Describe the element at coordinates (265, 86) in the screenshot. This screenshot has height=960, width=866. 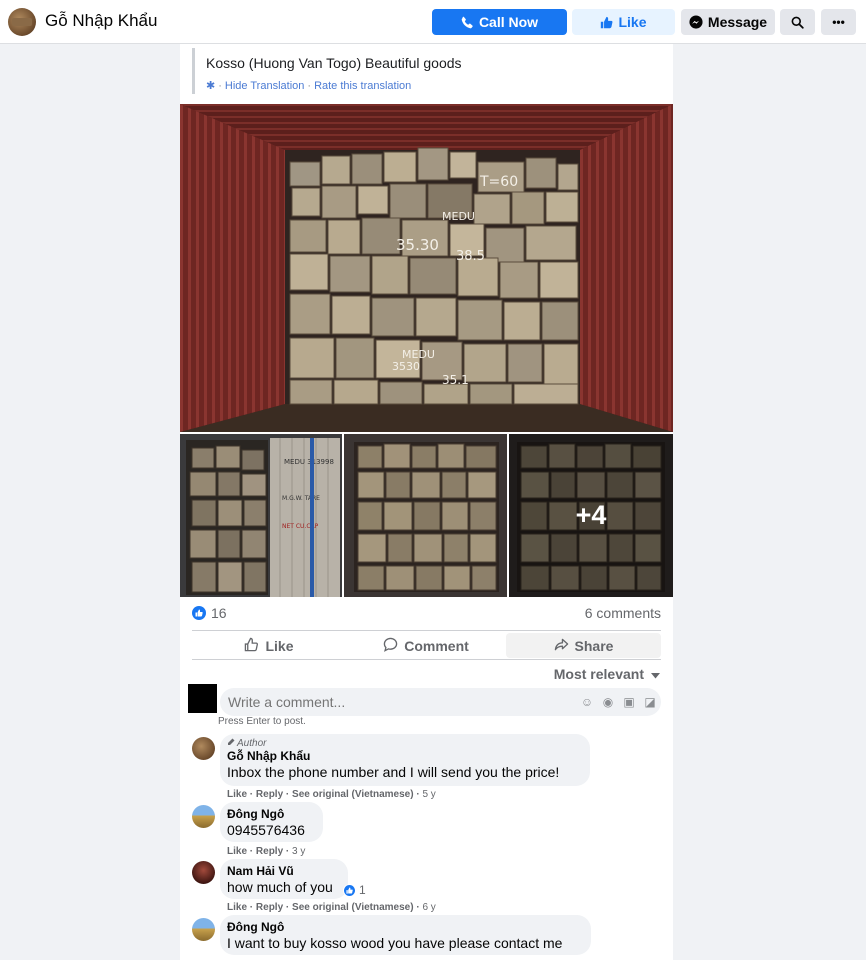
I see `hide-translation-link: Hide Translation` at that location.